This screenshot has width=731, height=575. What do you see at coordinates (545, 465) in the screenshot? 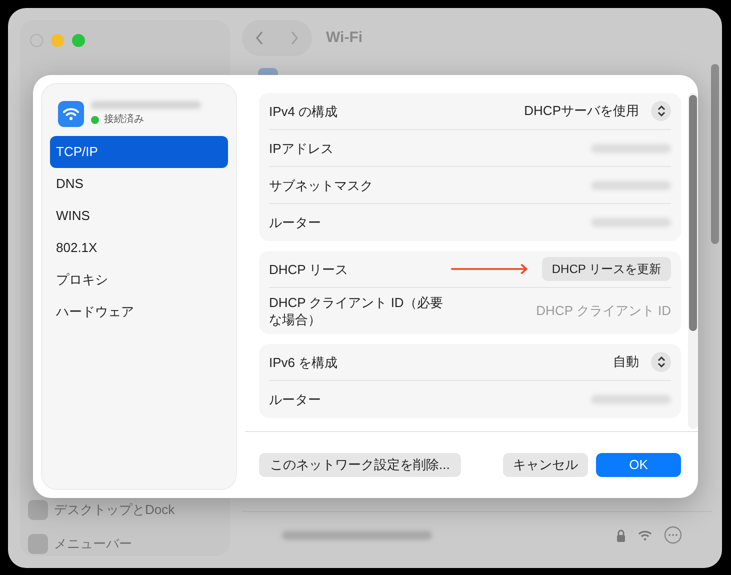
I see `cancel-button: キャンセル` at bounding box center [545, 465].